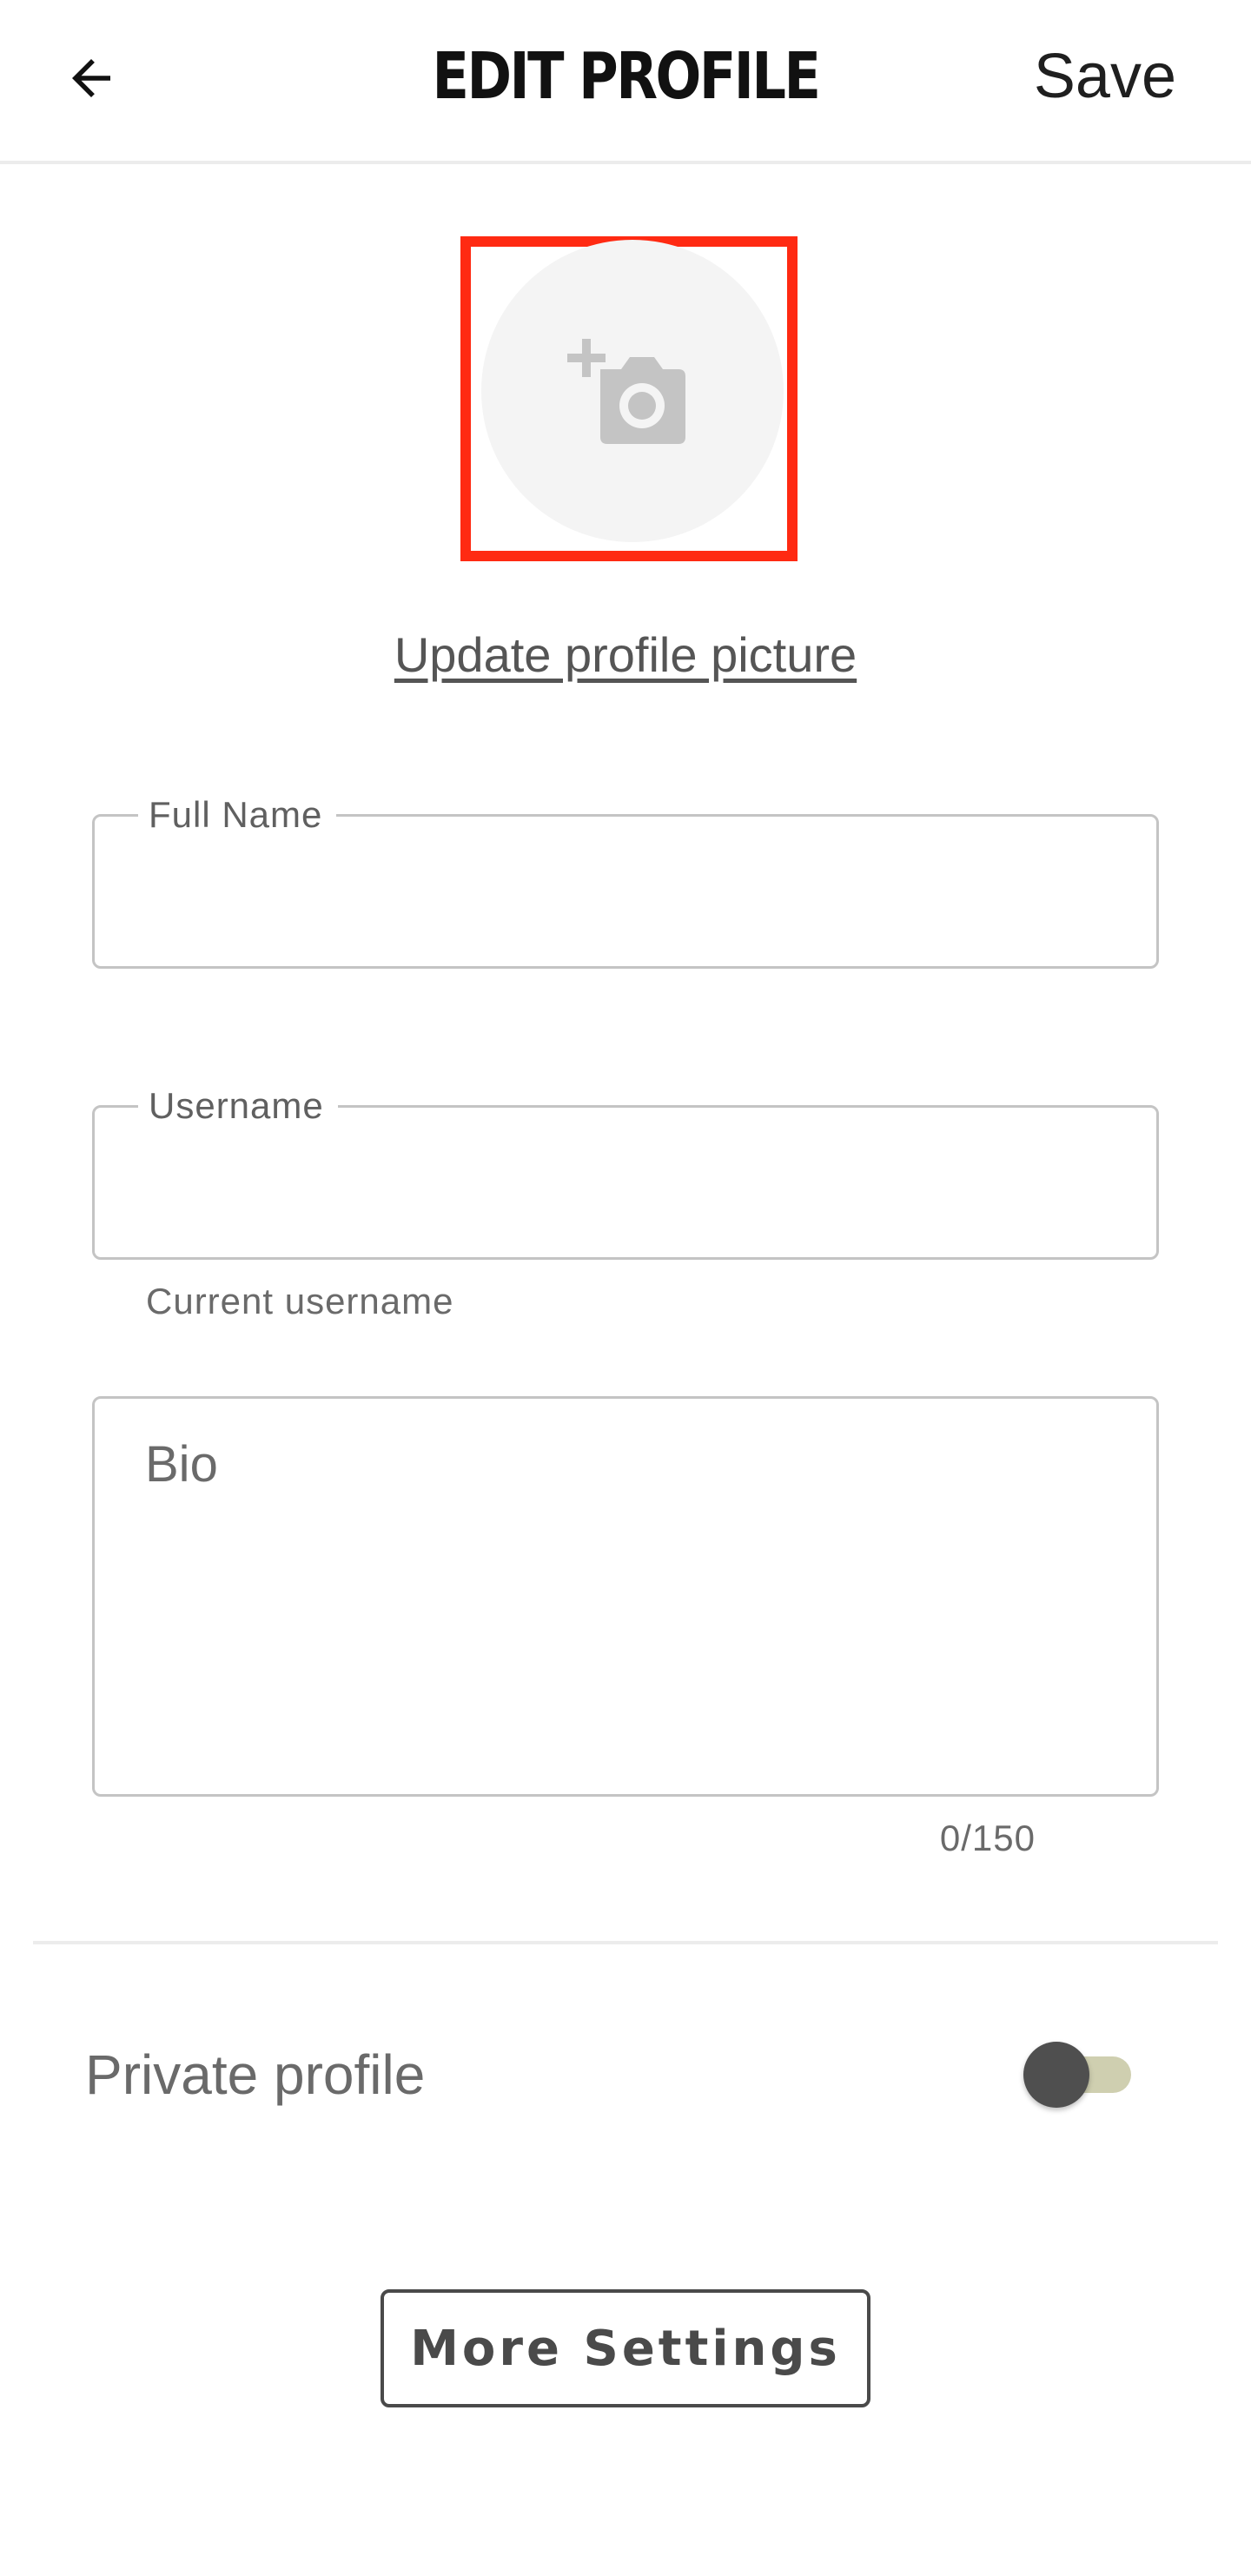 The width and height of the screenshot is (1251, 2576). I want to click on profile-picture-button, so click(629, 398).